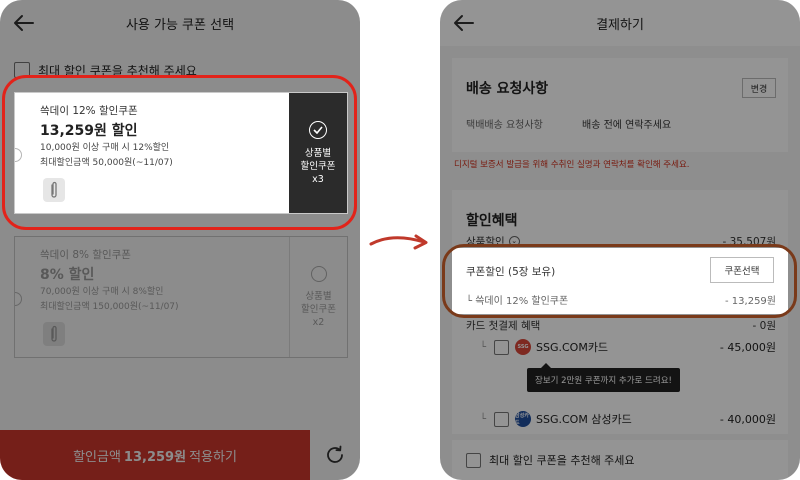 The height and width of the screenshot is (480, 800). I want to click on flow-arrow-icon, so click(398, 242).